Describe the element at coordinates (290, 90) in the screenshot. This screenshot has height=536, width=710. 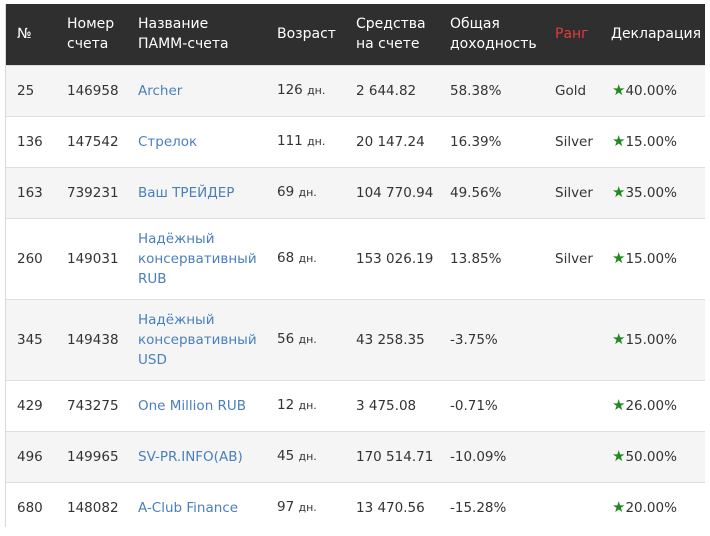
I see `age-value: 126` at that location.